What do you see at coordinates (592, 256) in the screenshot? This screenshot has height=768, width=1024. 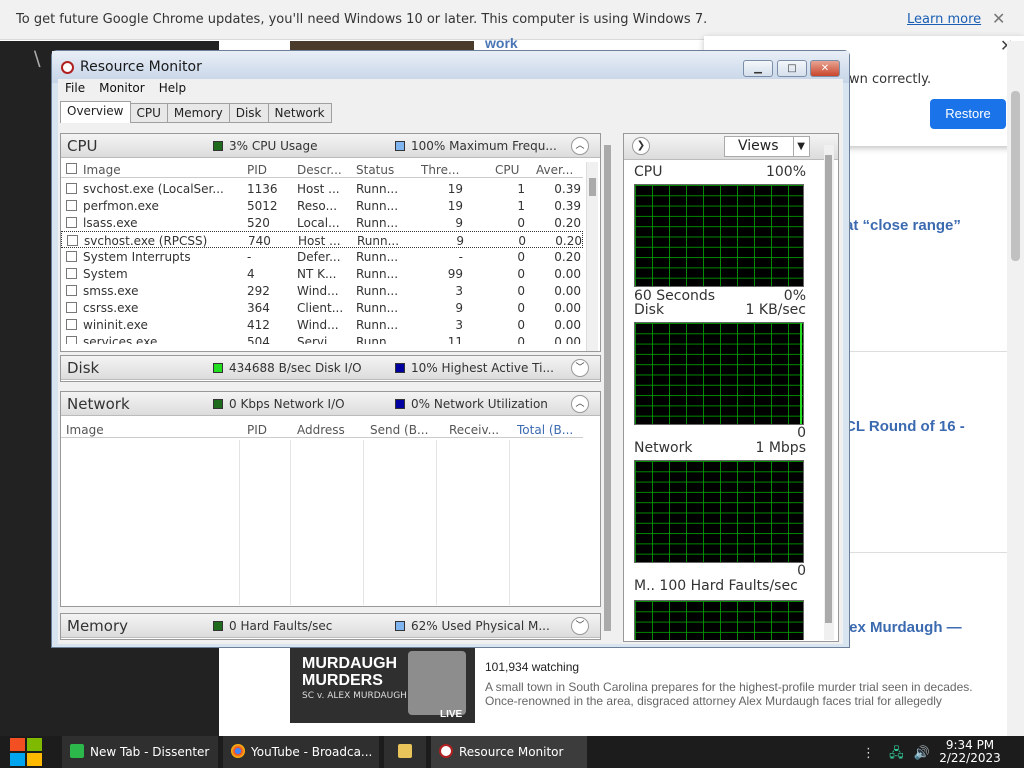 I see `cpu-scrollbar` at bounding box center [592, 256].